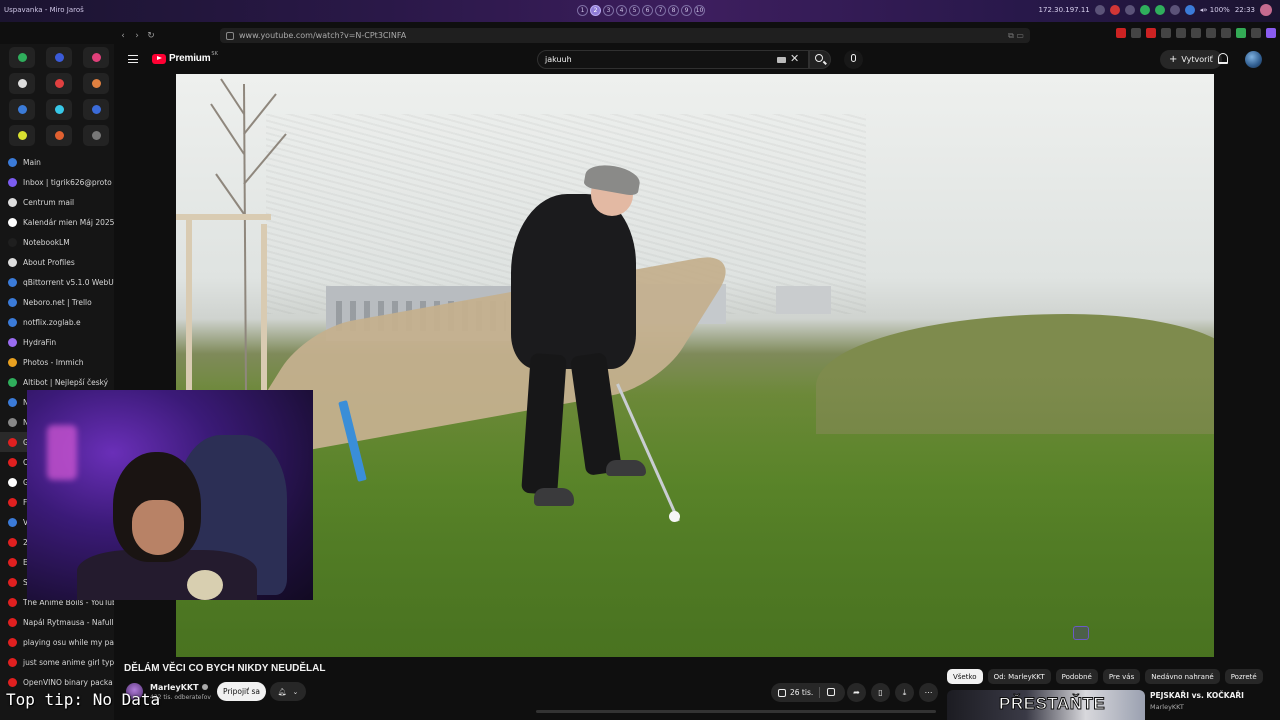 This screenshot has height=720, width=1280. Describe the element at coordinates (904, 692) in the screenshot. I see `download-button: ⤓` at that location.